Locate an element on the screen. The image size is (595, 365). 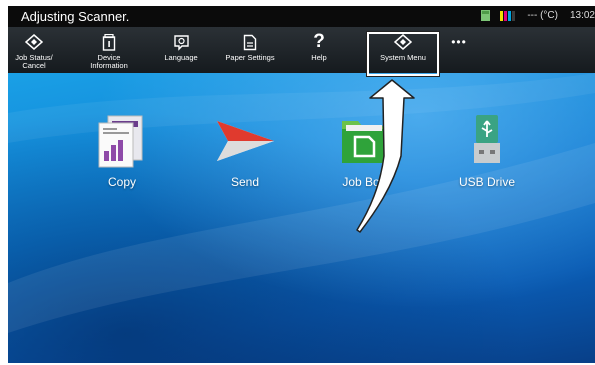
paper-settings-label: Paper Settings is located at coordinates (250, 57).